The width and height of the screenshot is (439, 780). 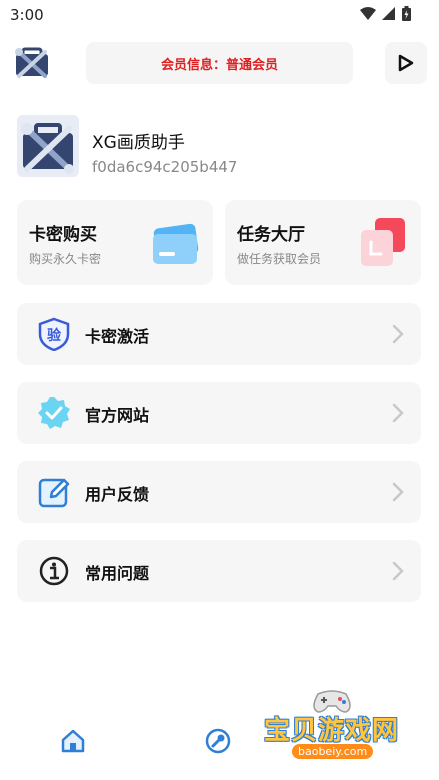 I want to click on row-user-feedback-label: 用户反馈, so click(x=117, y=494).